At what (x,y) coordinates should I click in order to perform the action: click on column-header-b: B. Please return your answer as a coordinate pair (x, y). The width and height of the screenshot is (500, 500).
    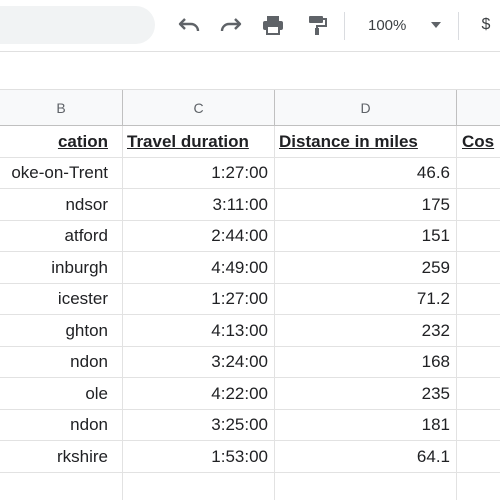
    Looking at the image, I should click on (61, 108).